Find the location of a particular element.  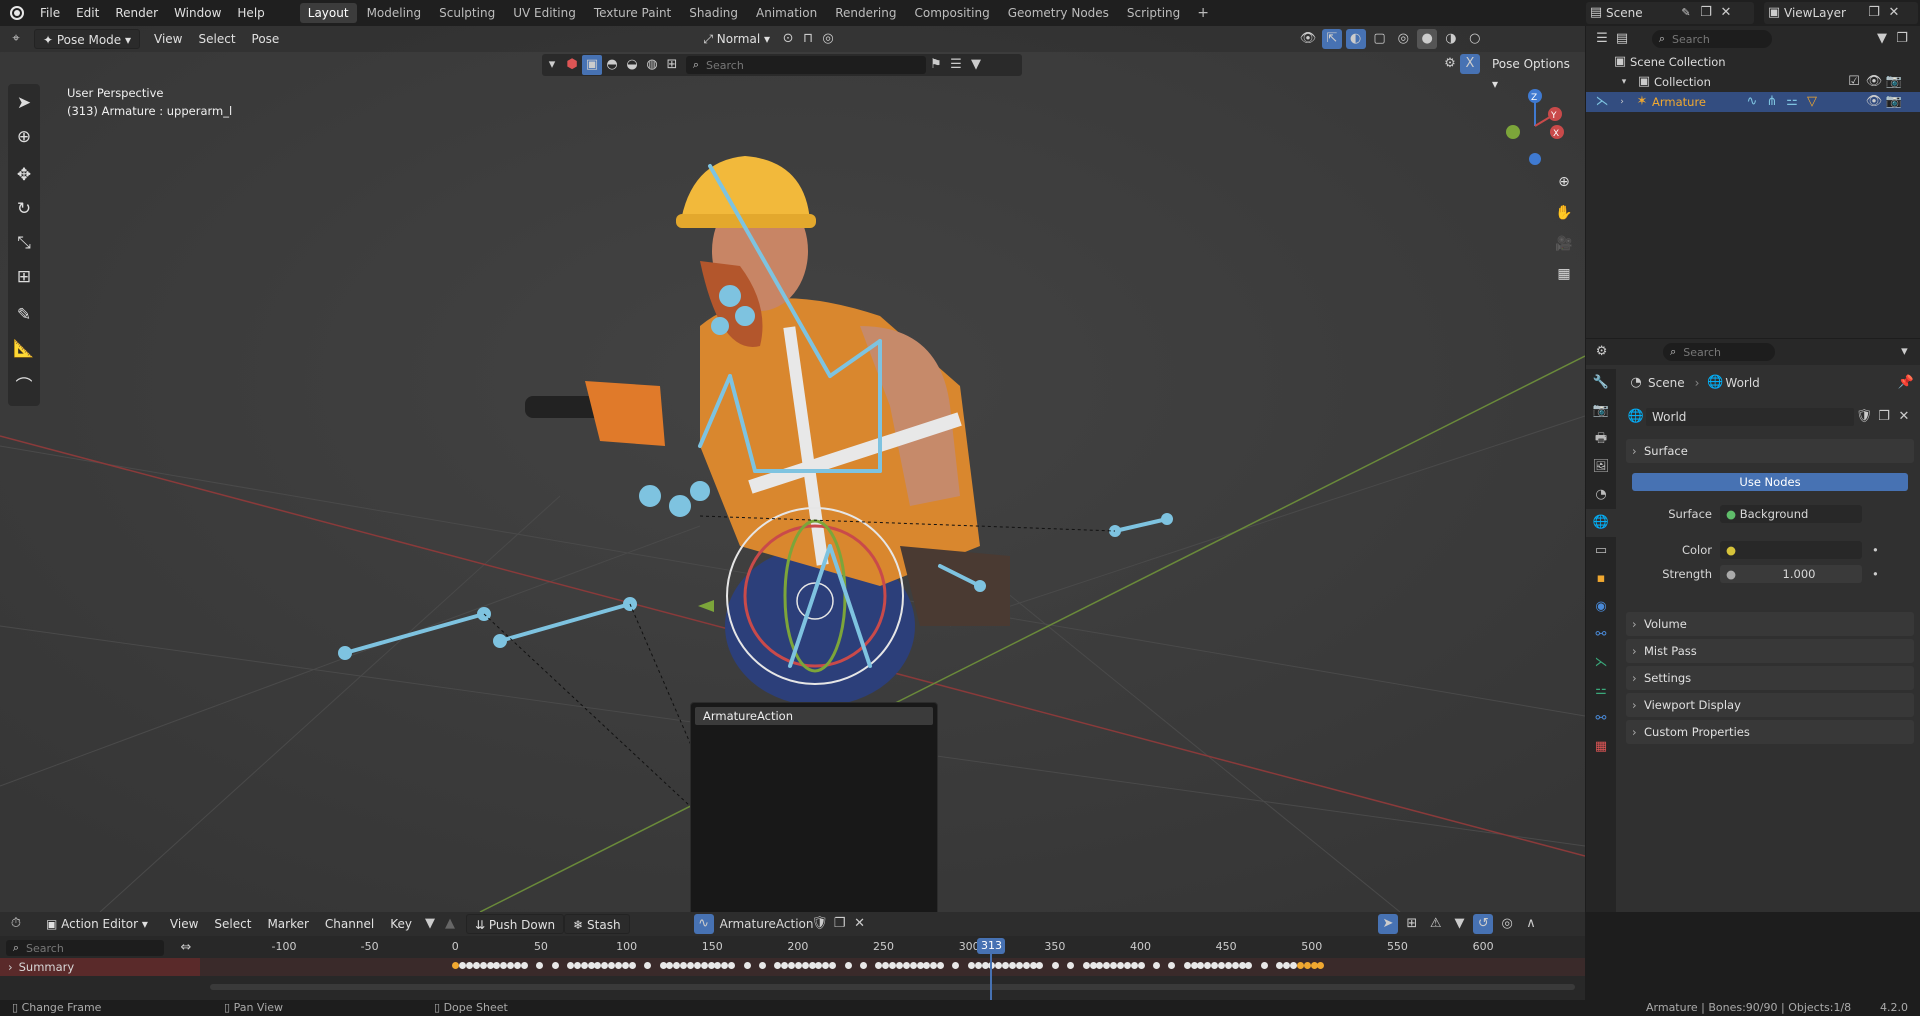

select-mode-icon: ⊞ is located at coordinates (672, 65).